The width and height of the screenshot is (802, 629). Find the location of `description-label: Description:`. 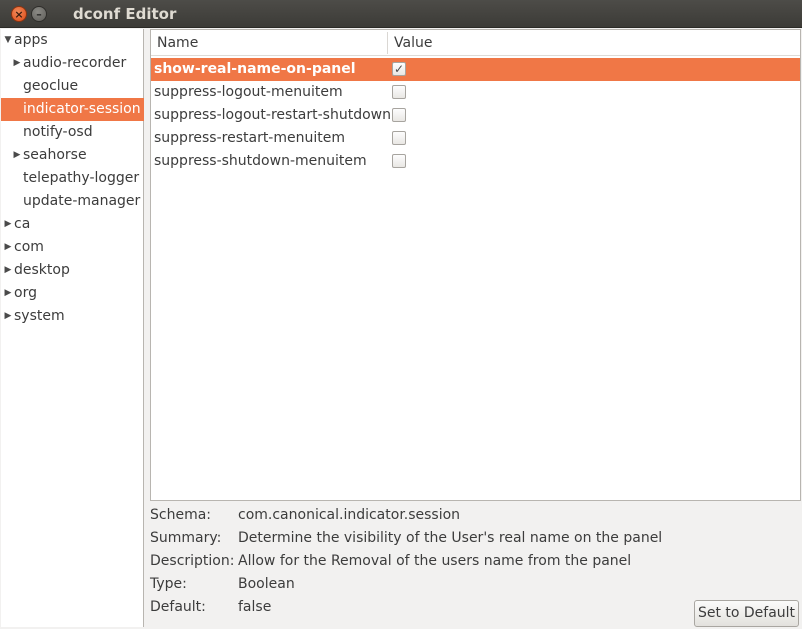

description-label: Description: is located at coordinates (192, 561).